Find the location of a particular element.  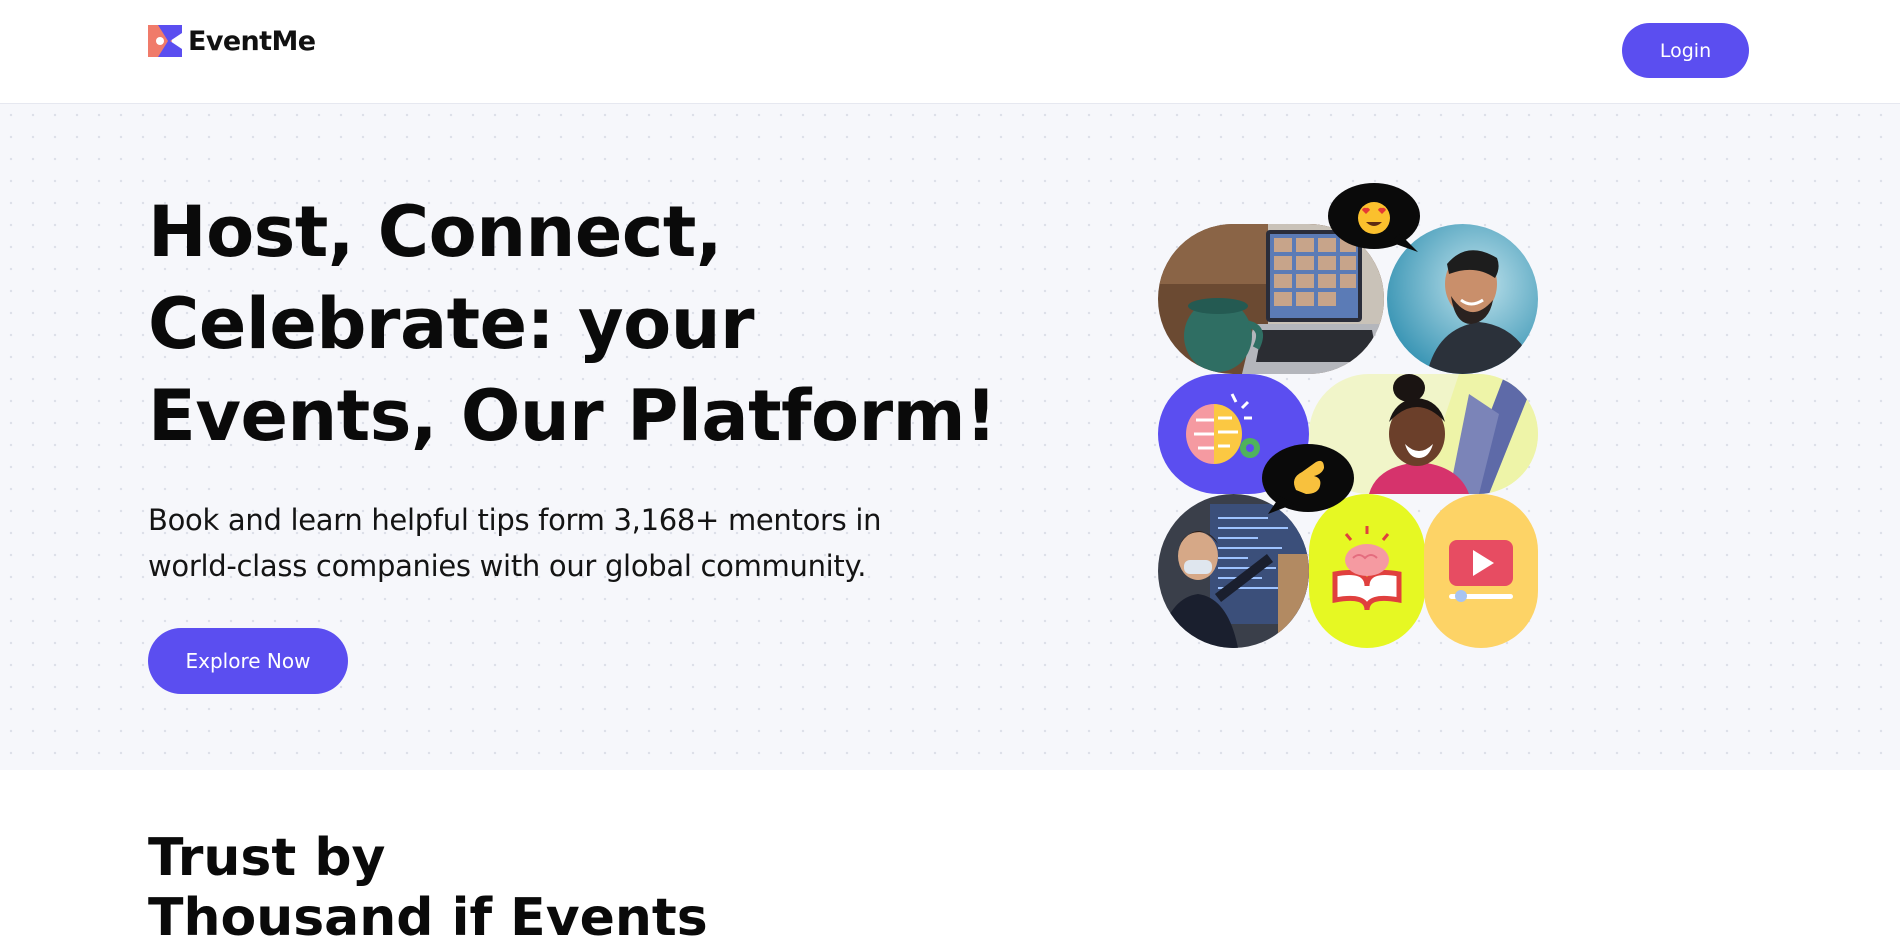

login-button: Login is located at coordinates (1685, 50).